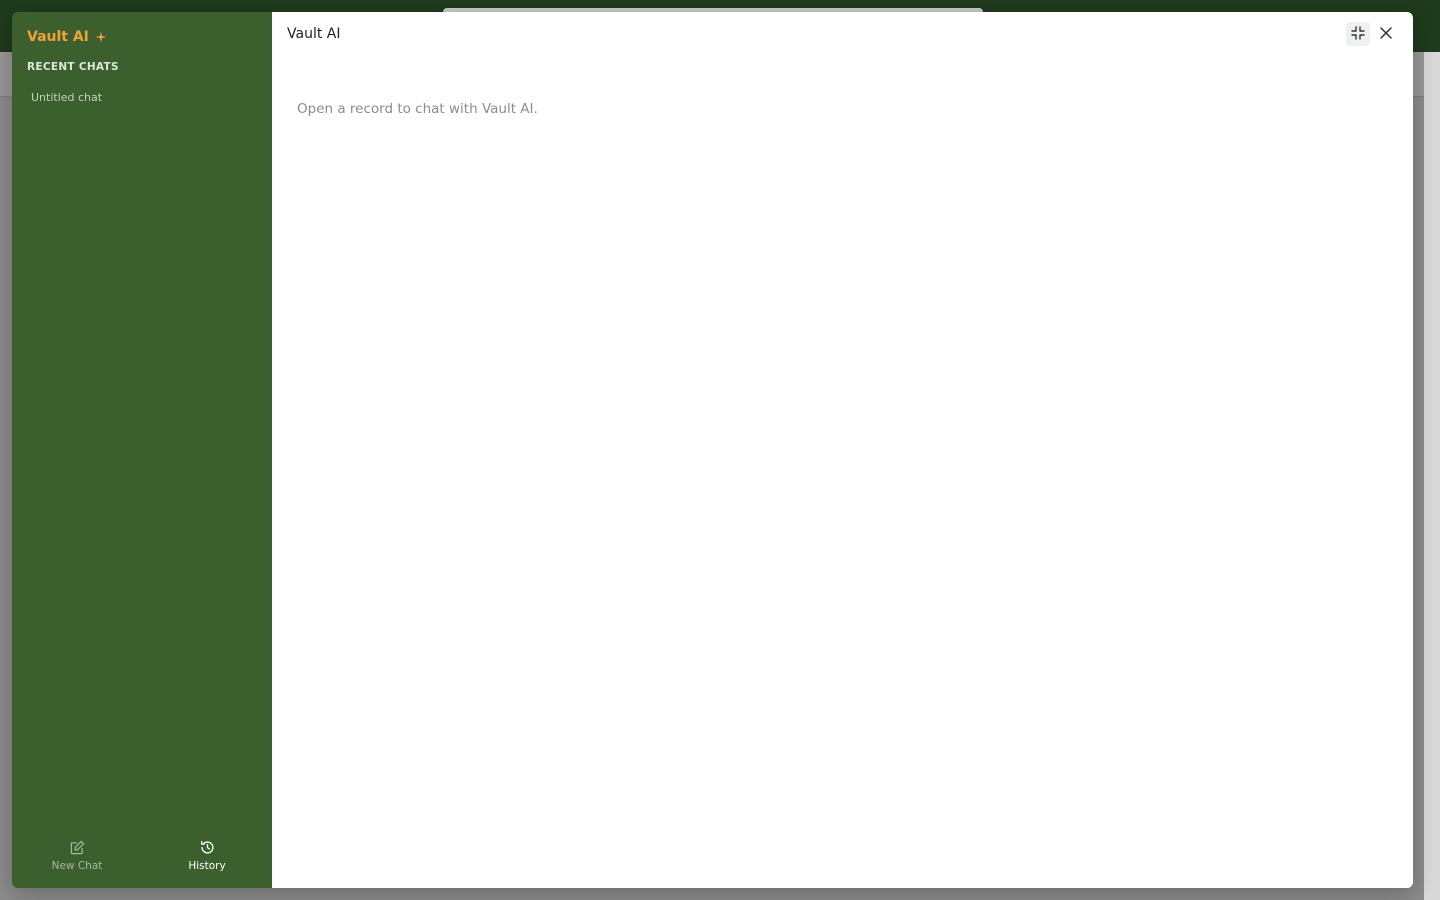  Describe the element at coordinates (142, 97) in the screenshot. I see `chat-list-item: Untitled chat` at that location.